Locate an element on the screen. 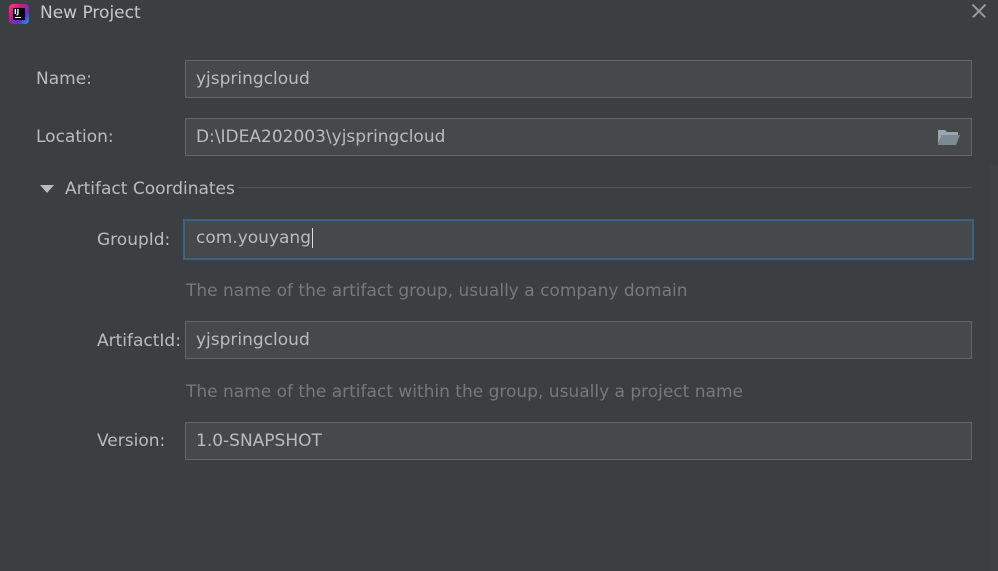 The width and height of the screenshot is (998, 571). scrollbar is located at coordinates (994, 368).